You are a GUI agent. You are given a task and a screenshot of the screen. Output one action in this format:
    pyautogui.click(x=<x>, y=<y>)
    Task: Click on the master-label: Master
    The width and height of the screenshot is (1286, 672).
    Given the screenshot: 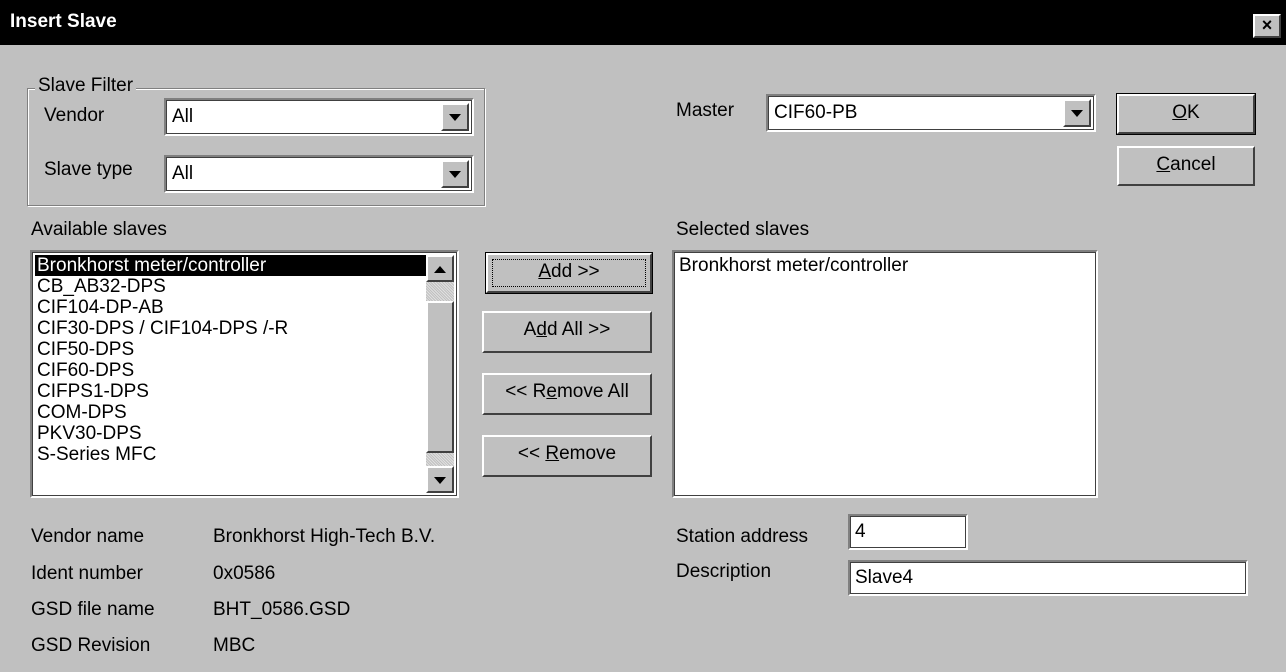 What is the action you would take?
    pyautogui.click(x=705, y=110)
    